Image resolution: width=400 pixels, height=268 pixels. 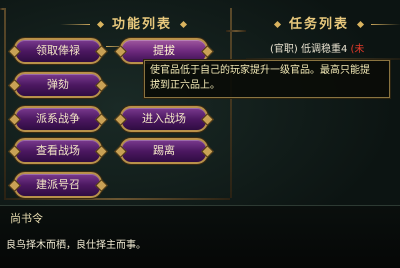 What do you see at coordinates (164, 119) in the screenshot?
I see `enter-battle-button: 进入战场` at bounding box center [164, 119].